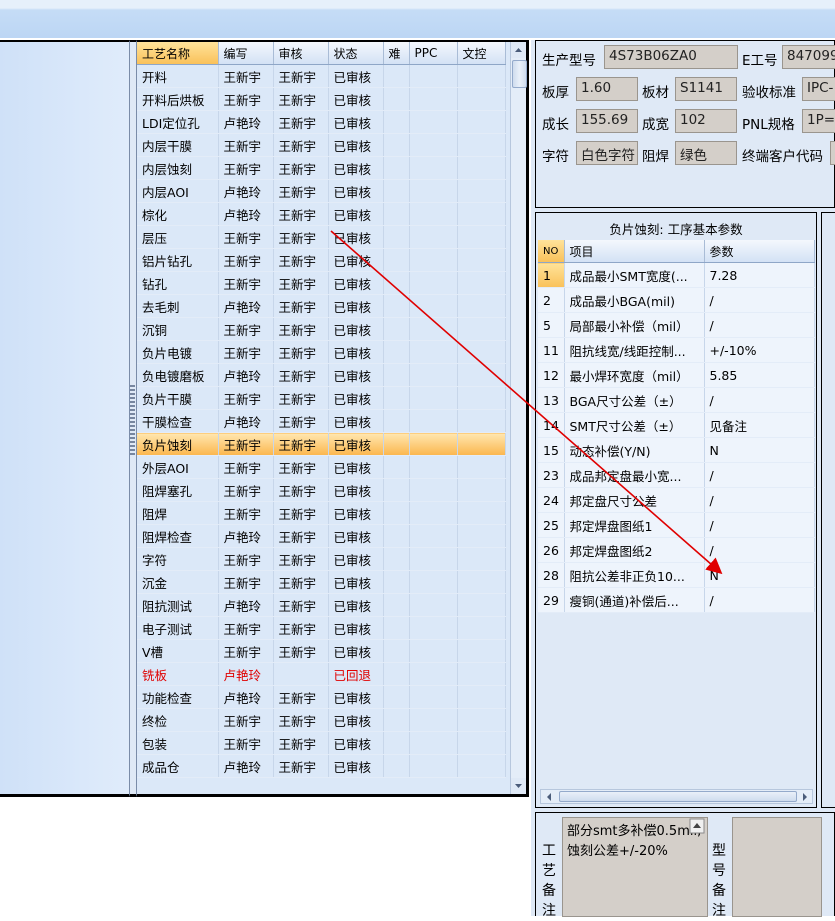 The height and width of the screenshot is (921, 835). What do you see at coordinates (676, 525) in the screenshot?
I see `param-row: 25 邦定焊盘图纸1/` at bounding box center [676, 525].